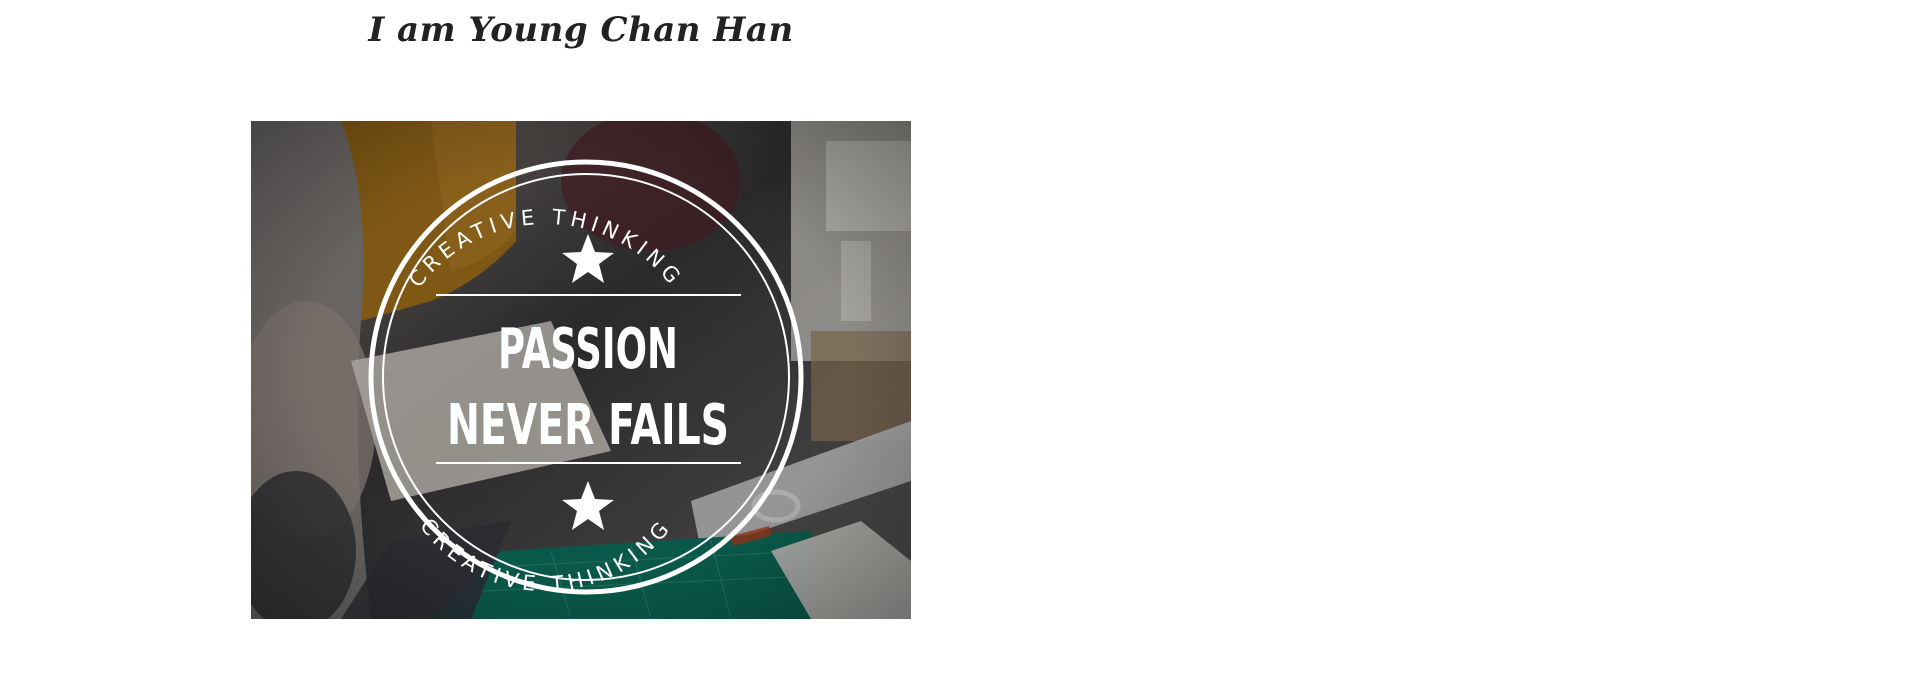 This screenshot has width=1920, height=677. I want to click on badge-line-never-fails: NEVER FAILS, so click(588, 425).